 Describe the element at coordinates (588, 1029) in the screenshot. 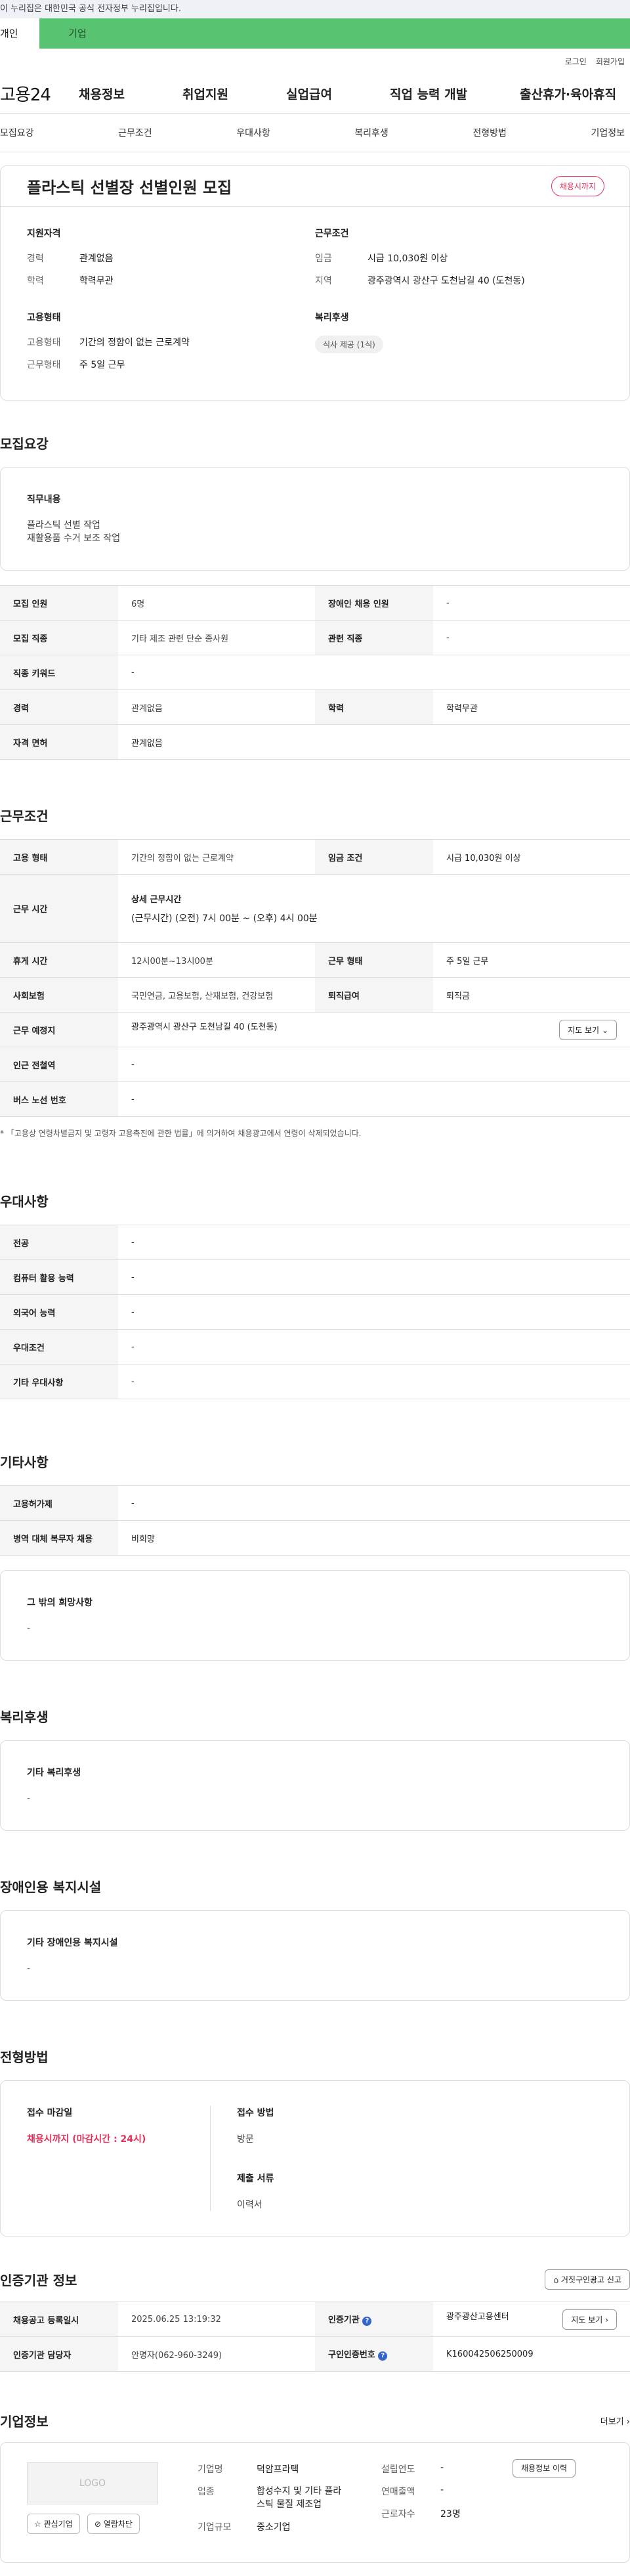

I see `map-button: 지도 보기 ⌄` at that location.